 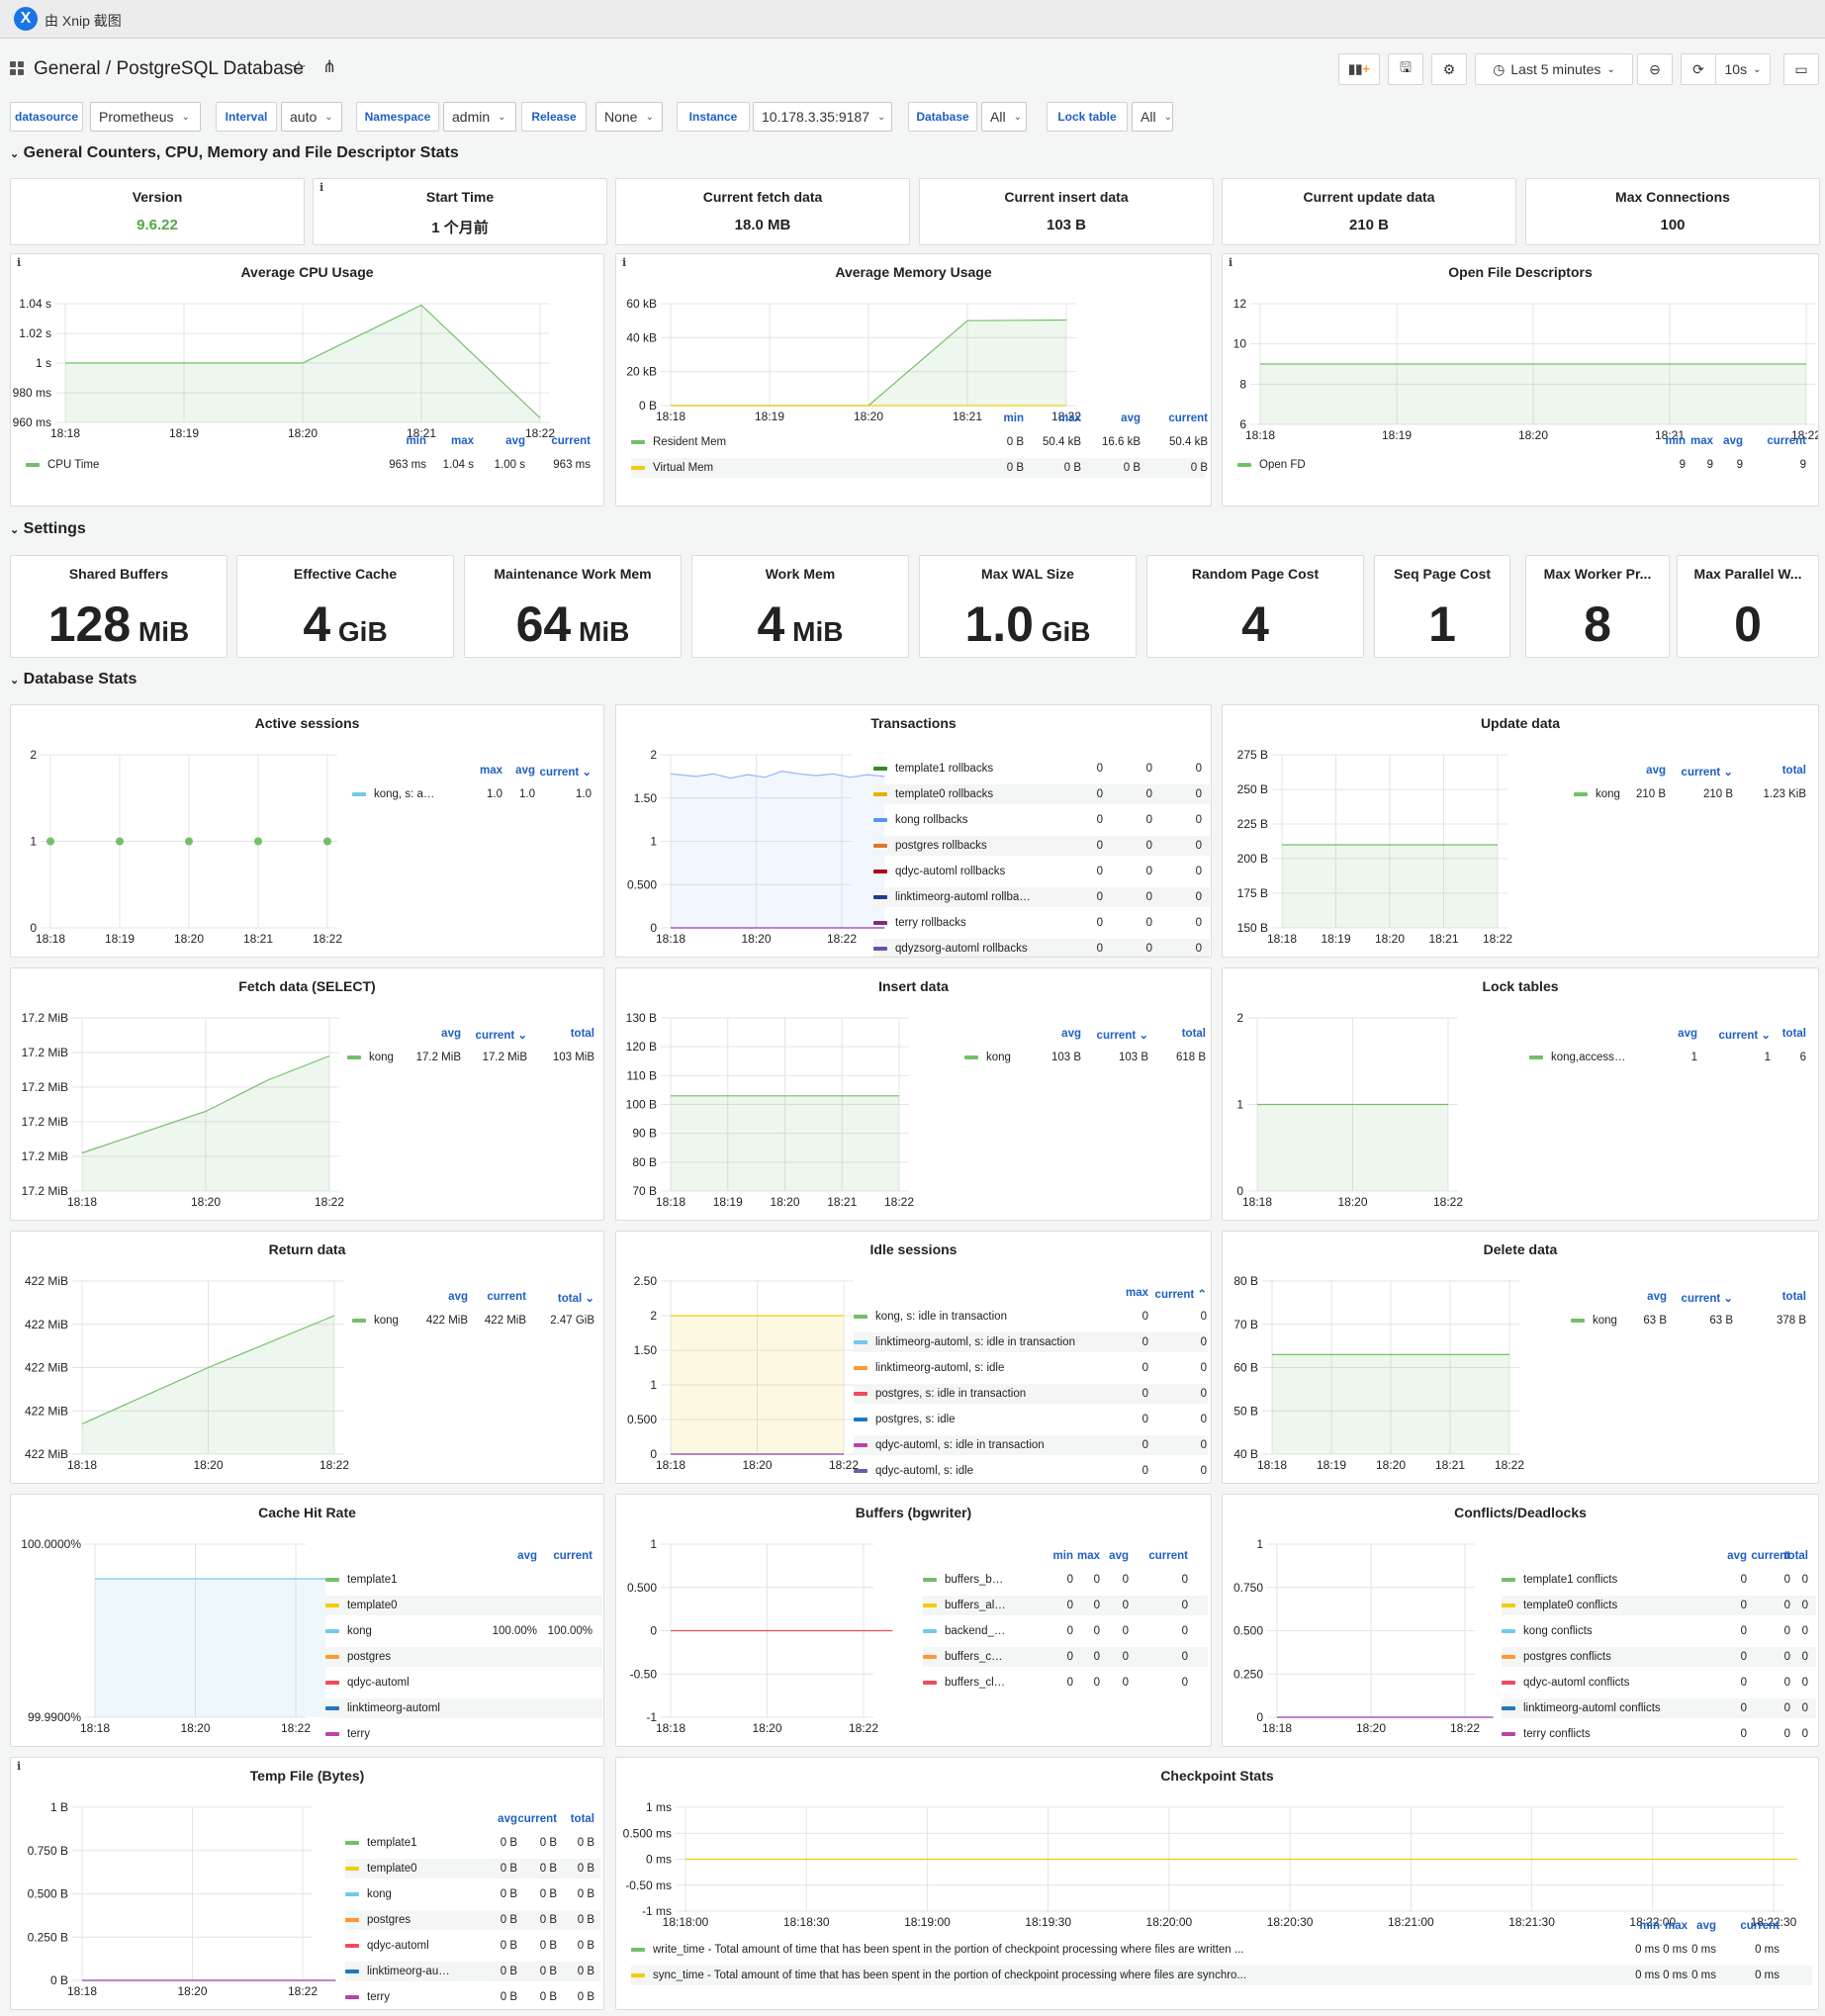 What do you see at coordinates (1041, 897) in the screenshot?
I see `legend-row: linktimeorg-automl rollbacks 0 0 0` at bounding box center [1041, 897].